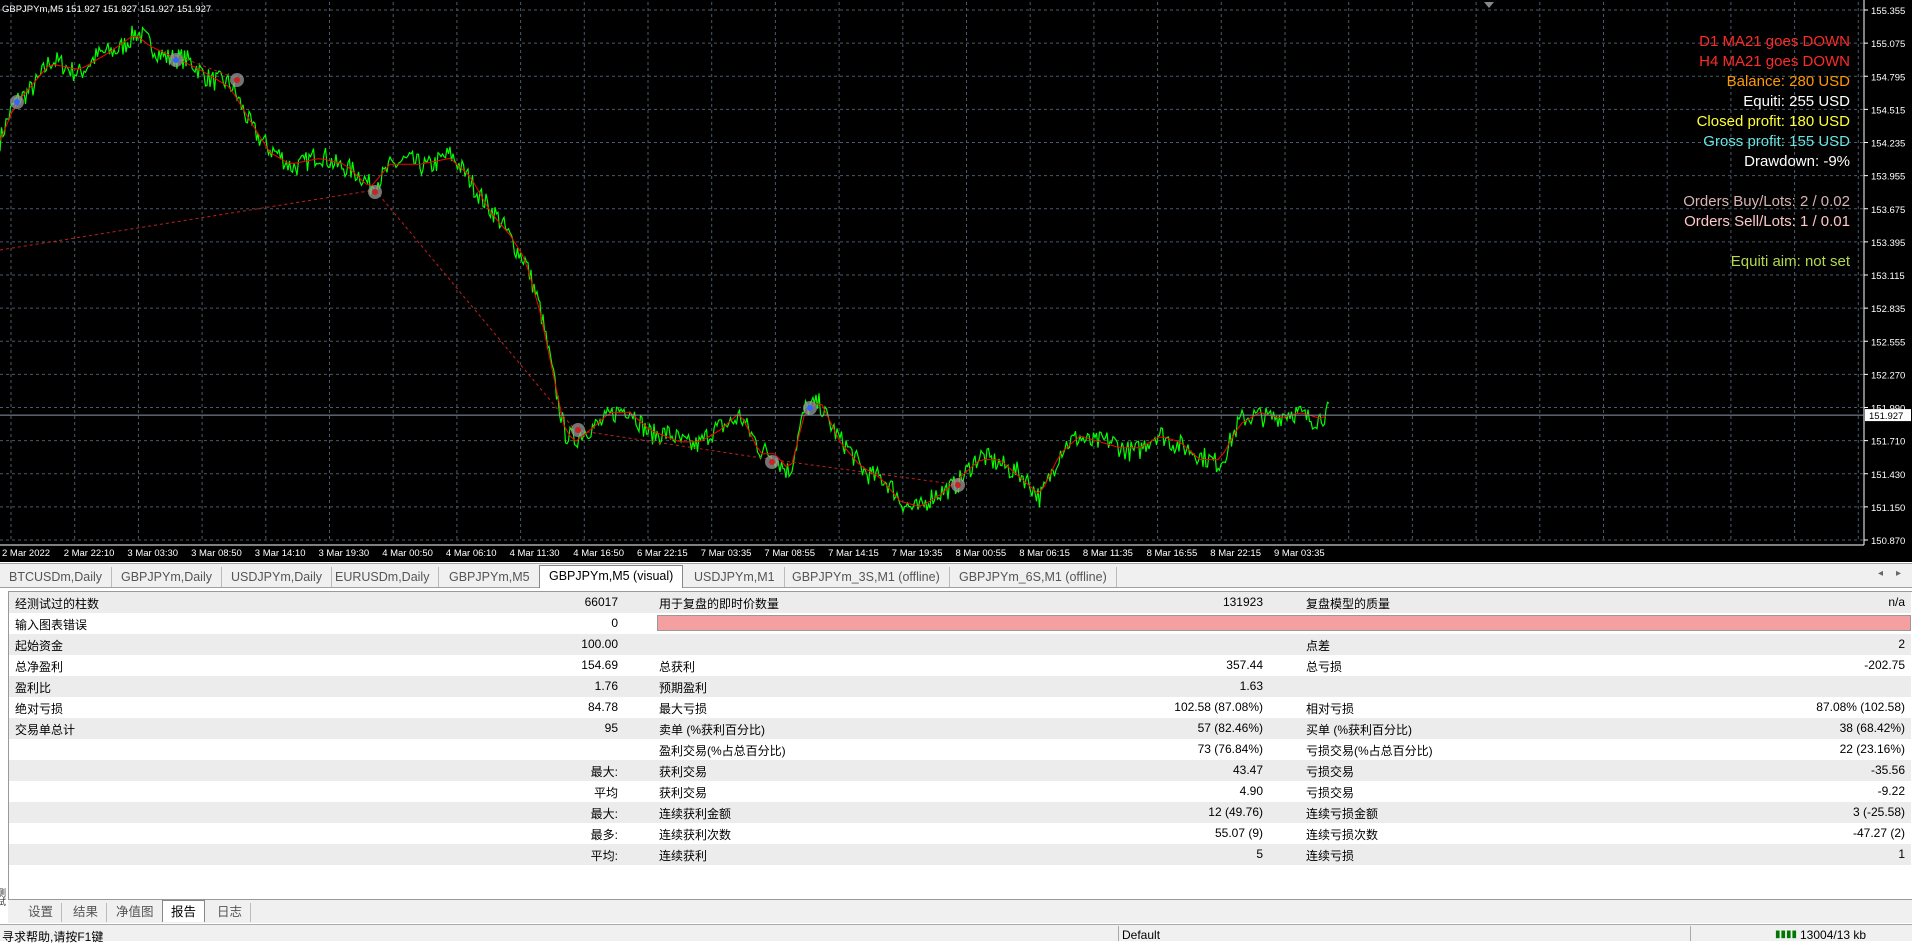 This screenshot has height=945, width=1912. Describe the element at coordinates (1884, 665) in the screenshot. I see `report-value: -202.75` at that location.